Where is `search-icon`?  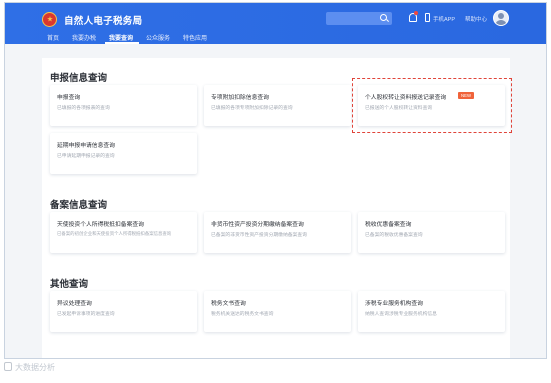
search-icon is located at coordinates (383, 17).